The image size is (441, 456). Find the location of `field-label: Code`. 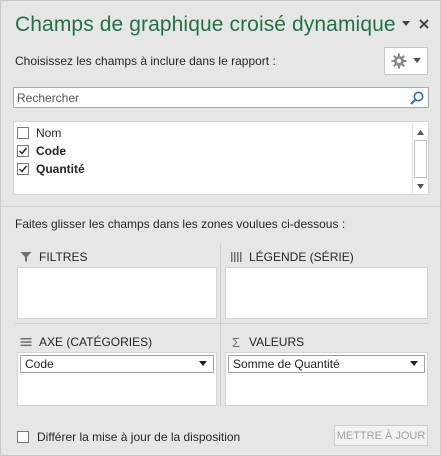

field-label: Code is located at coordinates (51, 151).